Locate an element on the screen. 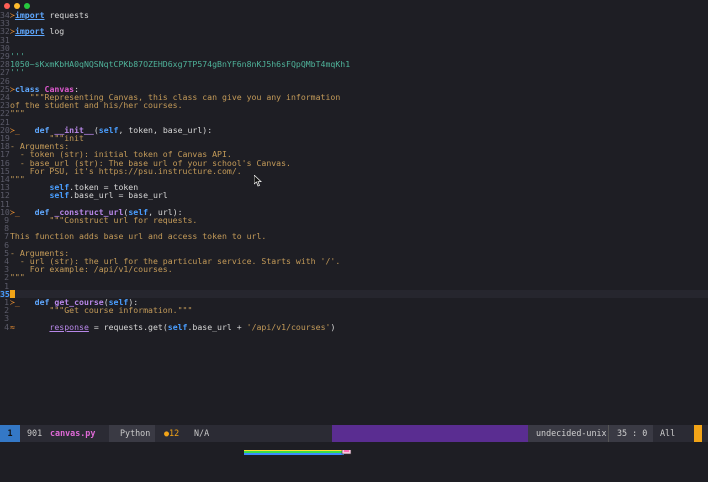 The width and height of the screenshot is (708, 482). code-line: 2""" is located at coordinates (354, 277).